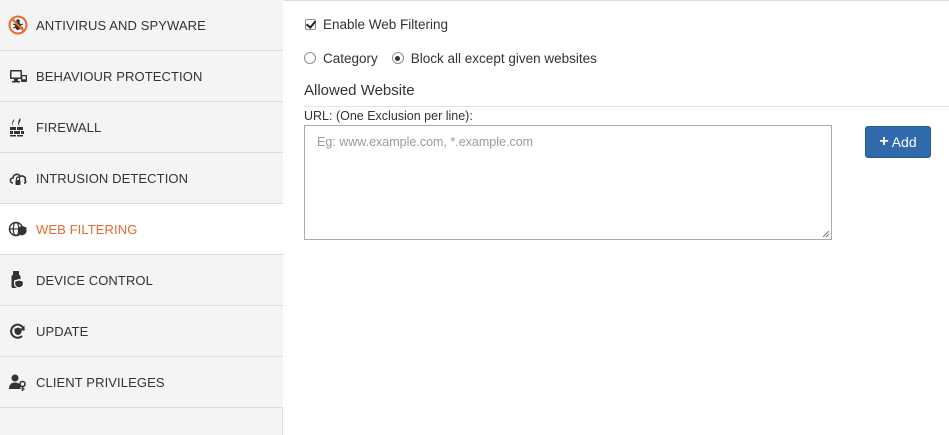  What do you see at coordinates (18, 382) in the screenshot?
I see `user-key-icon` at bounding box center [18, 382].